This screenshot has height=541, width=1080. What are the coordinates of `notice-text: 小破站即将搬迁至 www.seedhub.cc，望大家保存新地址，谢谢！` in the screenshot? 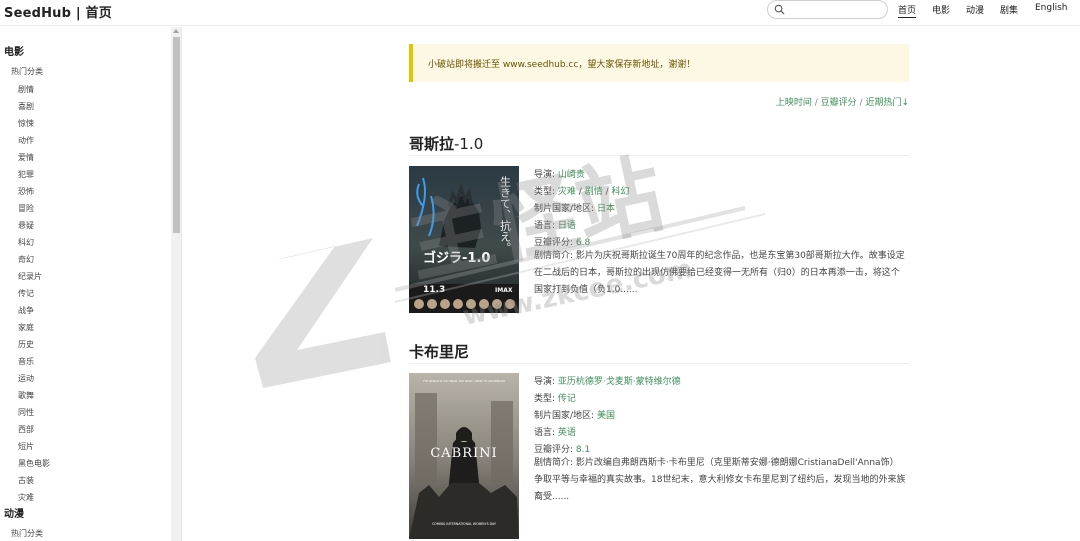 It's located at (562, 65).